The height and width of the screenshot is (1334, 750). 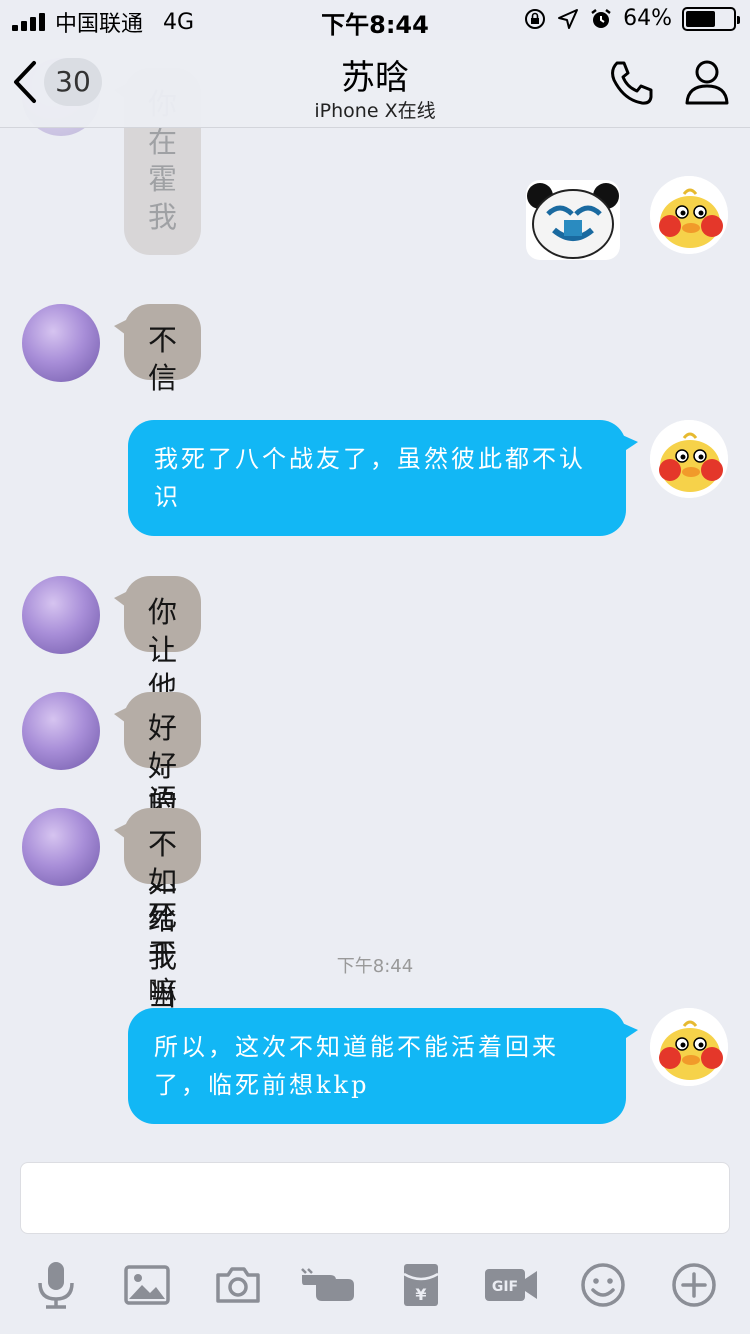 I want to click on message-timestamp: 下午8:44, so click(x=375, y=966).